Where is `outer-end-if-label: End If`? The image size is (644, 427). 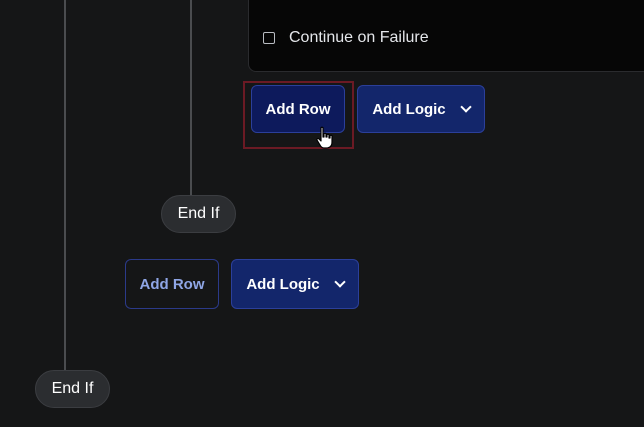
outer-end-if-label: End If is located at coordinates (72, 388).